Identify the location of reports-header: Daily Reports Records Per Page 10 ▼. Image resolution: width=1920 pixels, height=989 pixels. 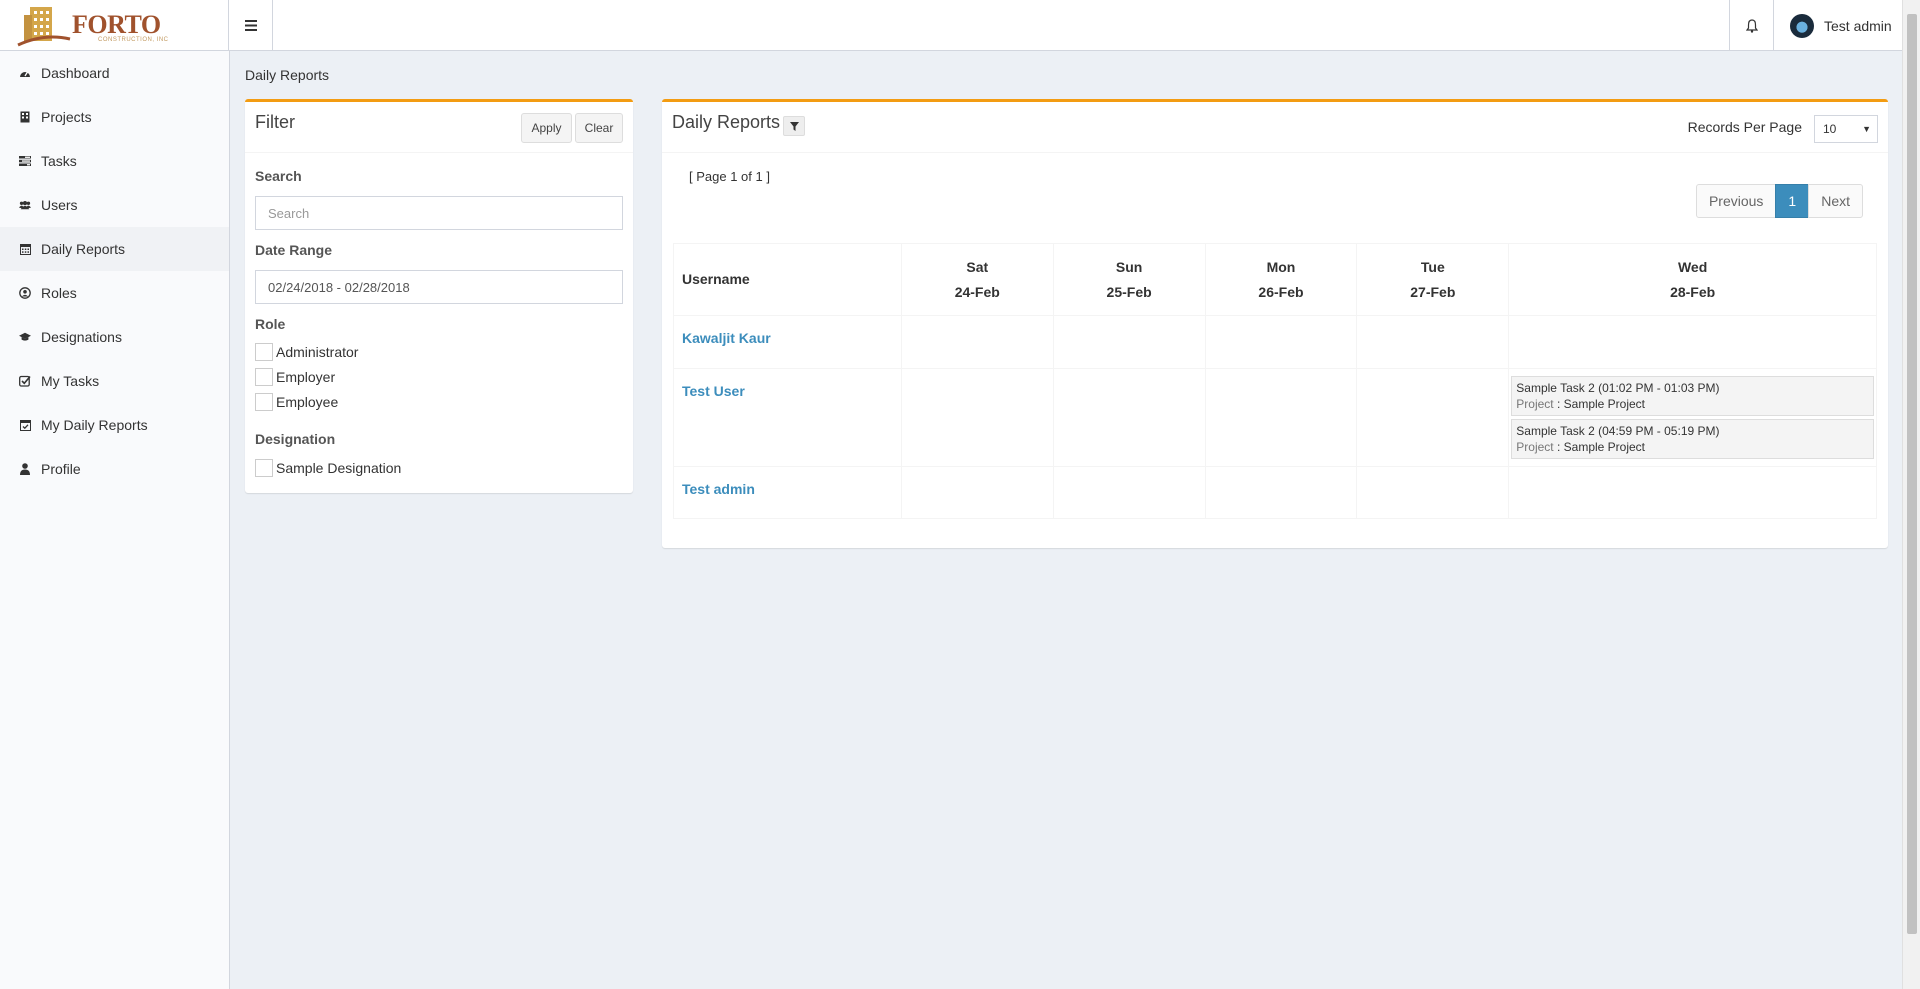
(1275, 127).